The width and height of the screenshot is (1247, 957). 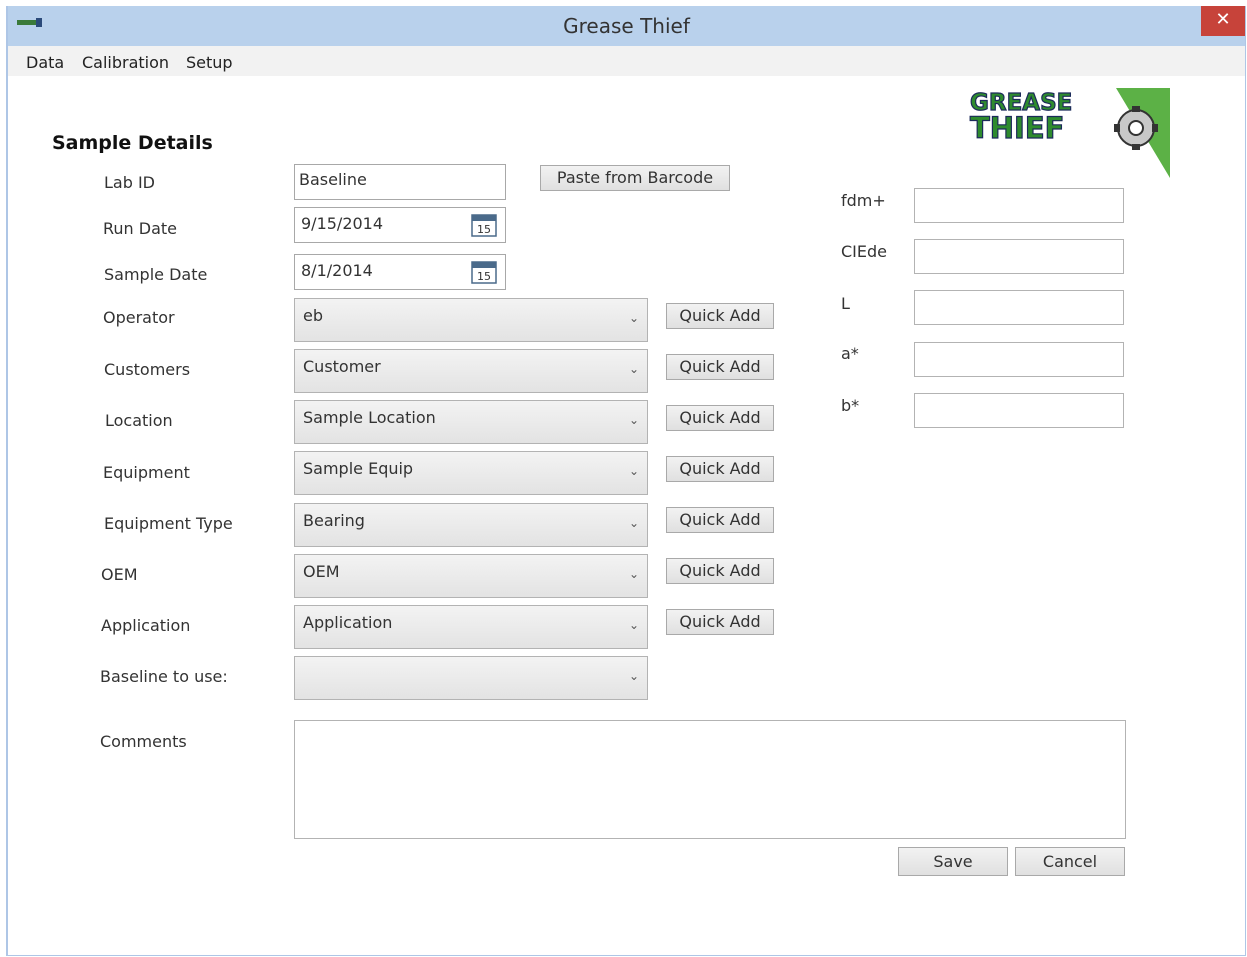 What do you see at coordinates (471, 576) in the screenshot?
I see `oem-select: OEM ⌄` at bounding box center [471, 576].